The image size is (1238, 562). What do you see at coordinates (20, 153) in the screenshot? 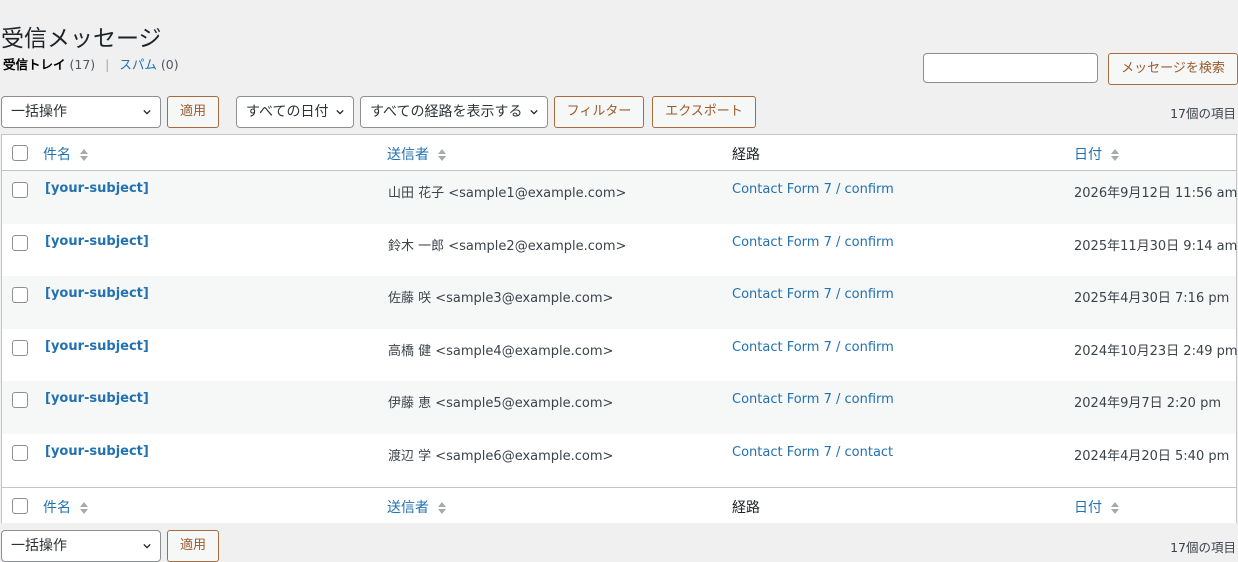
I see `select-all-checkbox` at bounding box center [20, 153].